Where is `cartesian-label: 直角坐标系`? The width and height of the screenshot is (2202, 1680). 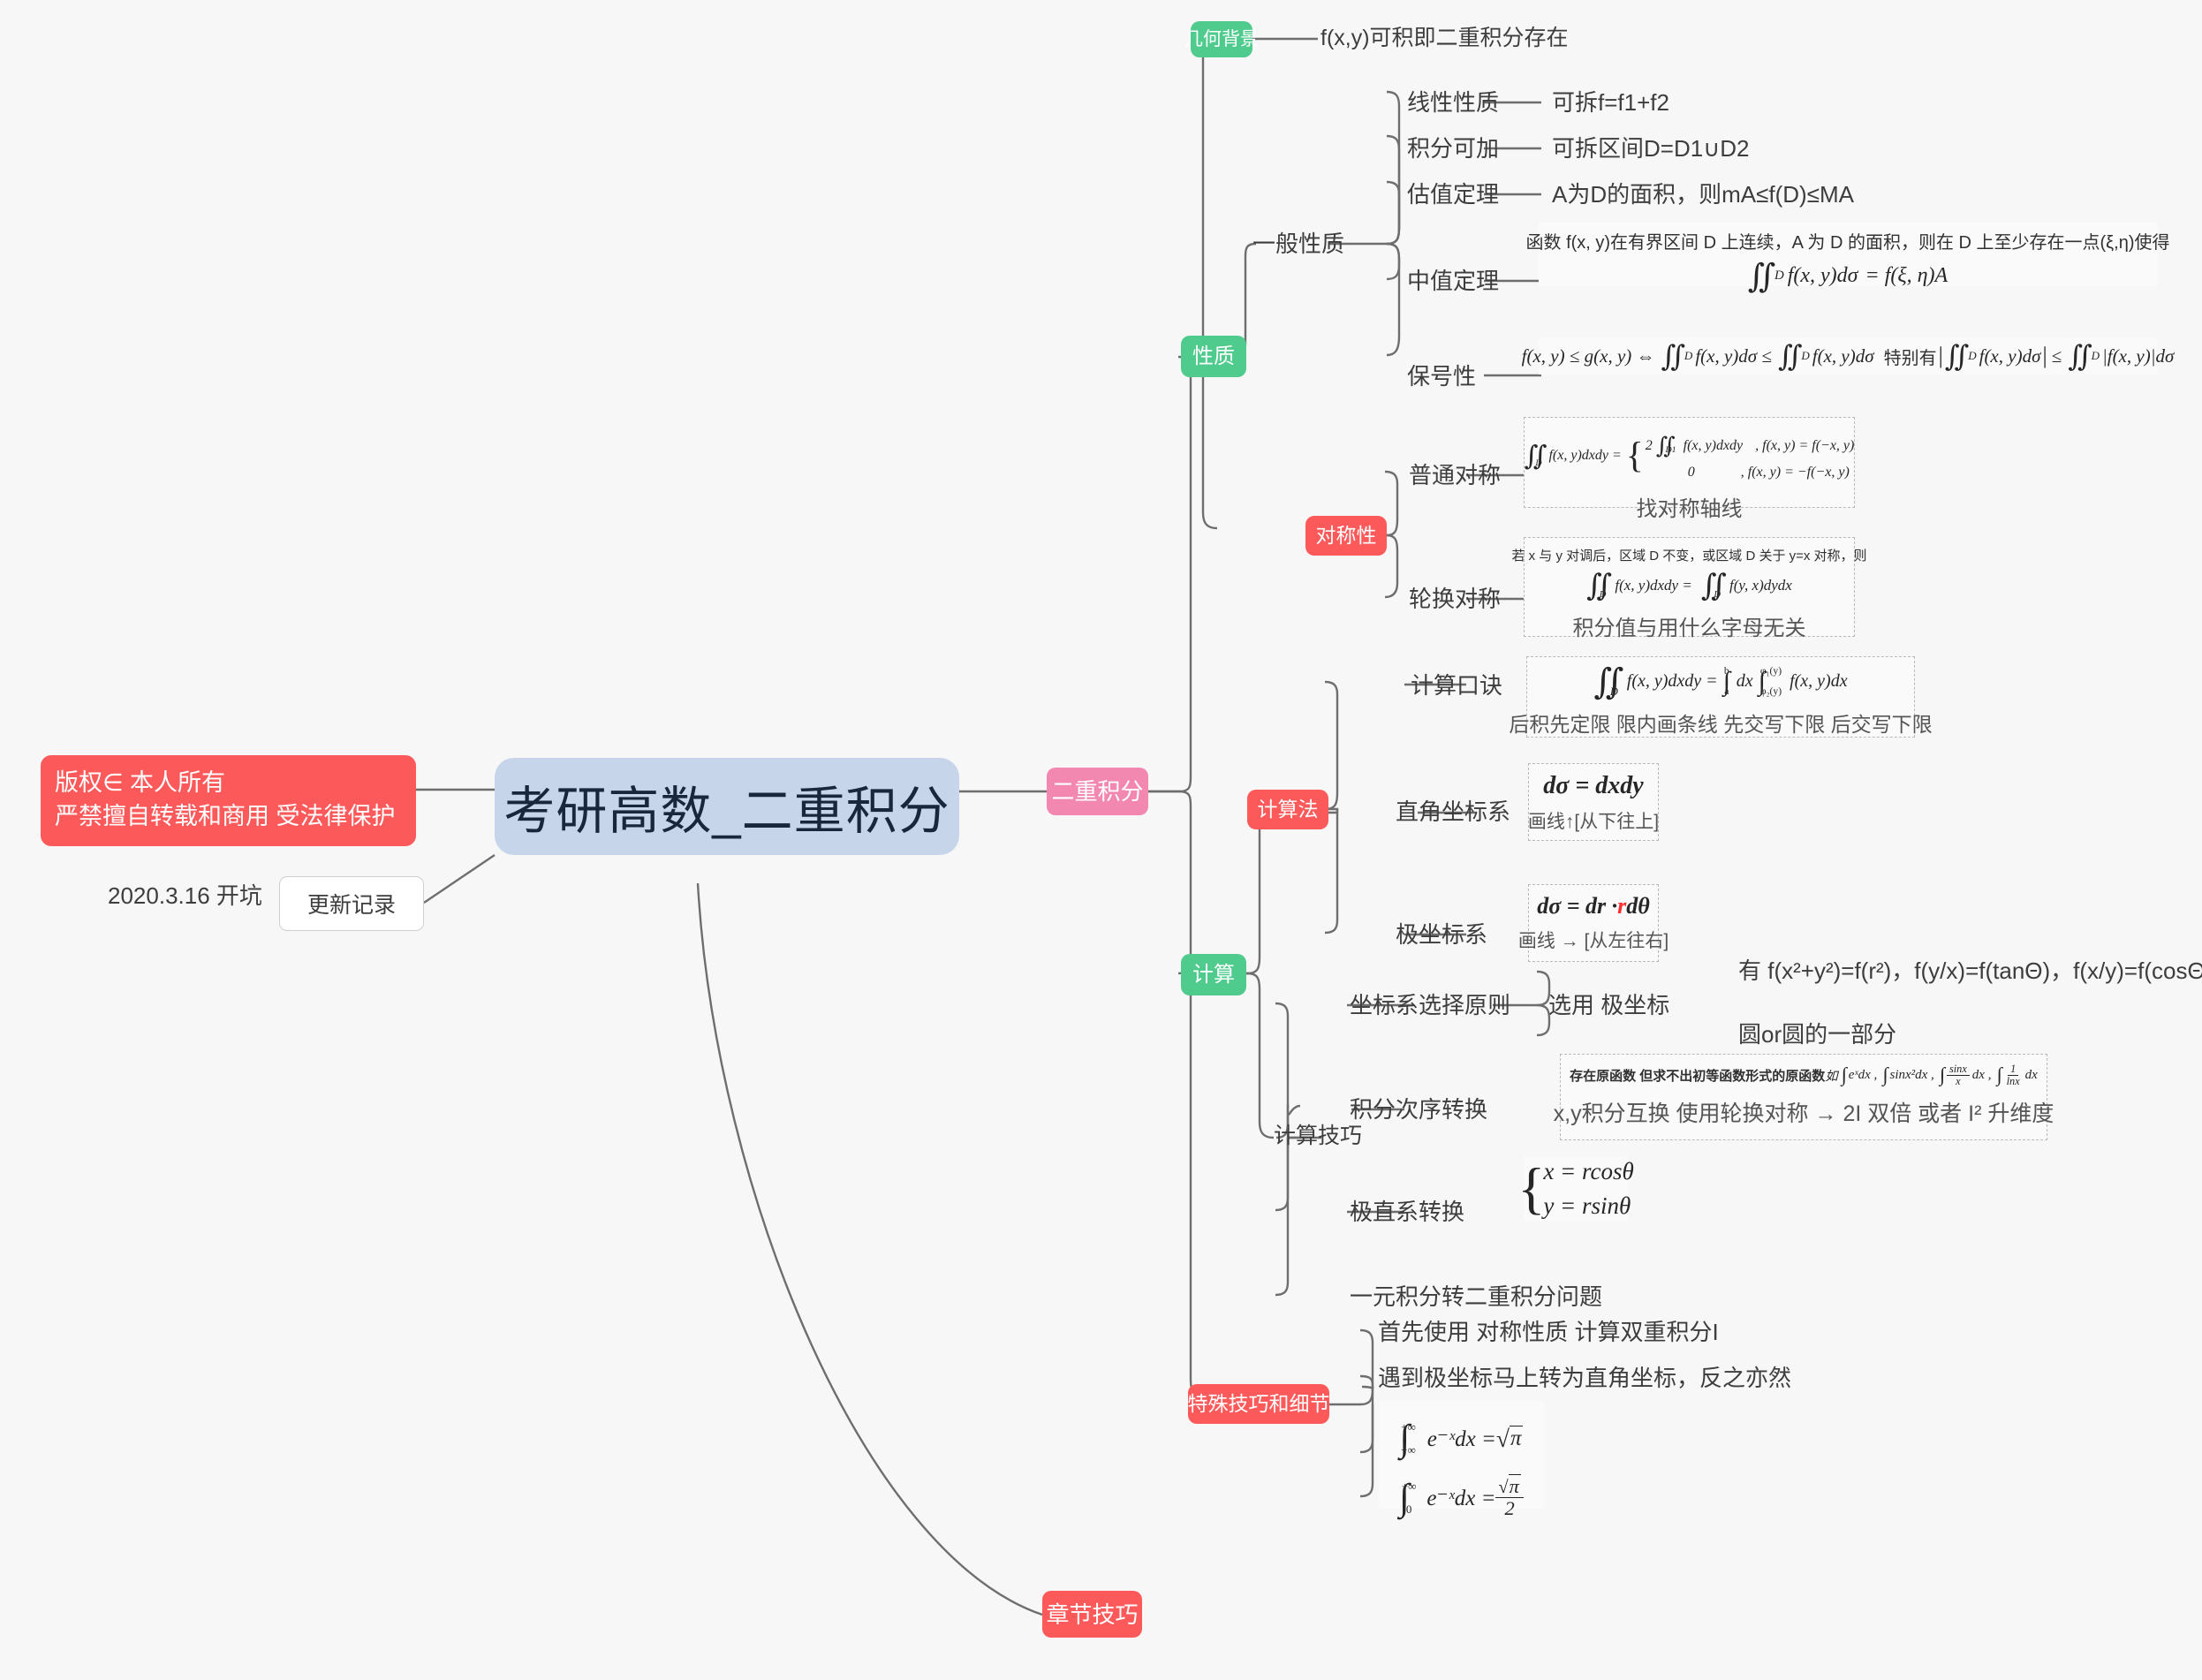 cartesian-label: 直角坐标系 is located at coordinates (1453, 812).